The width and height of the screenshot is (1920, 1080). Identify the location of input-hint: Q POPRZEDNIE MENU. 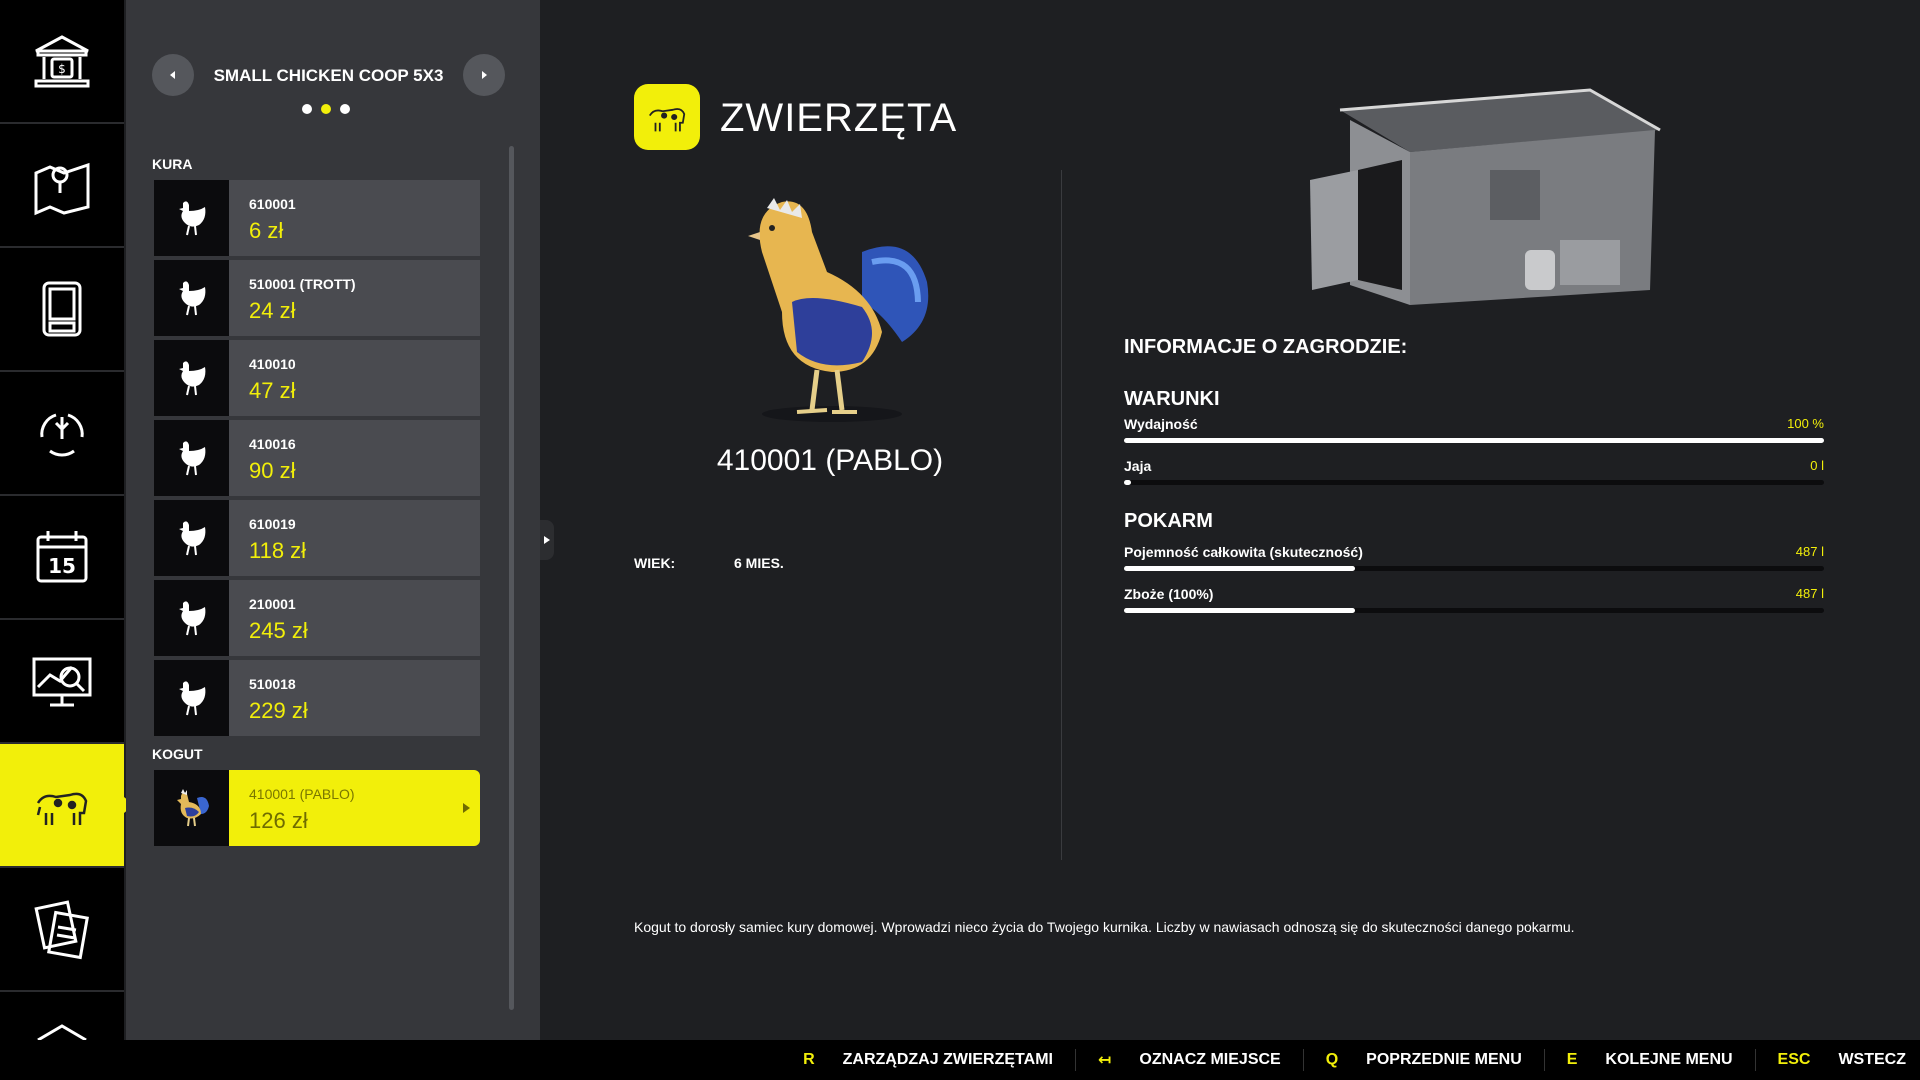
(1424, 1060).